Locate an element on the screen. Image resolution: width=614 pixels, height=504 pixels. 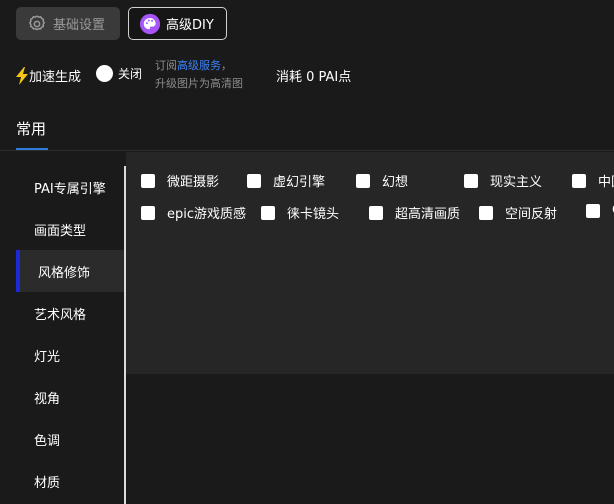
sidebar-item-tone: 色调 is located at coordinates (70, 439).